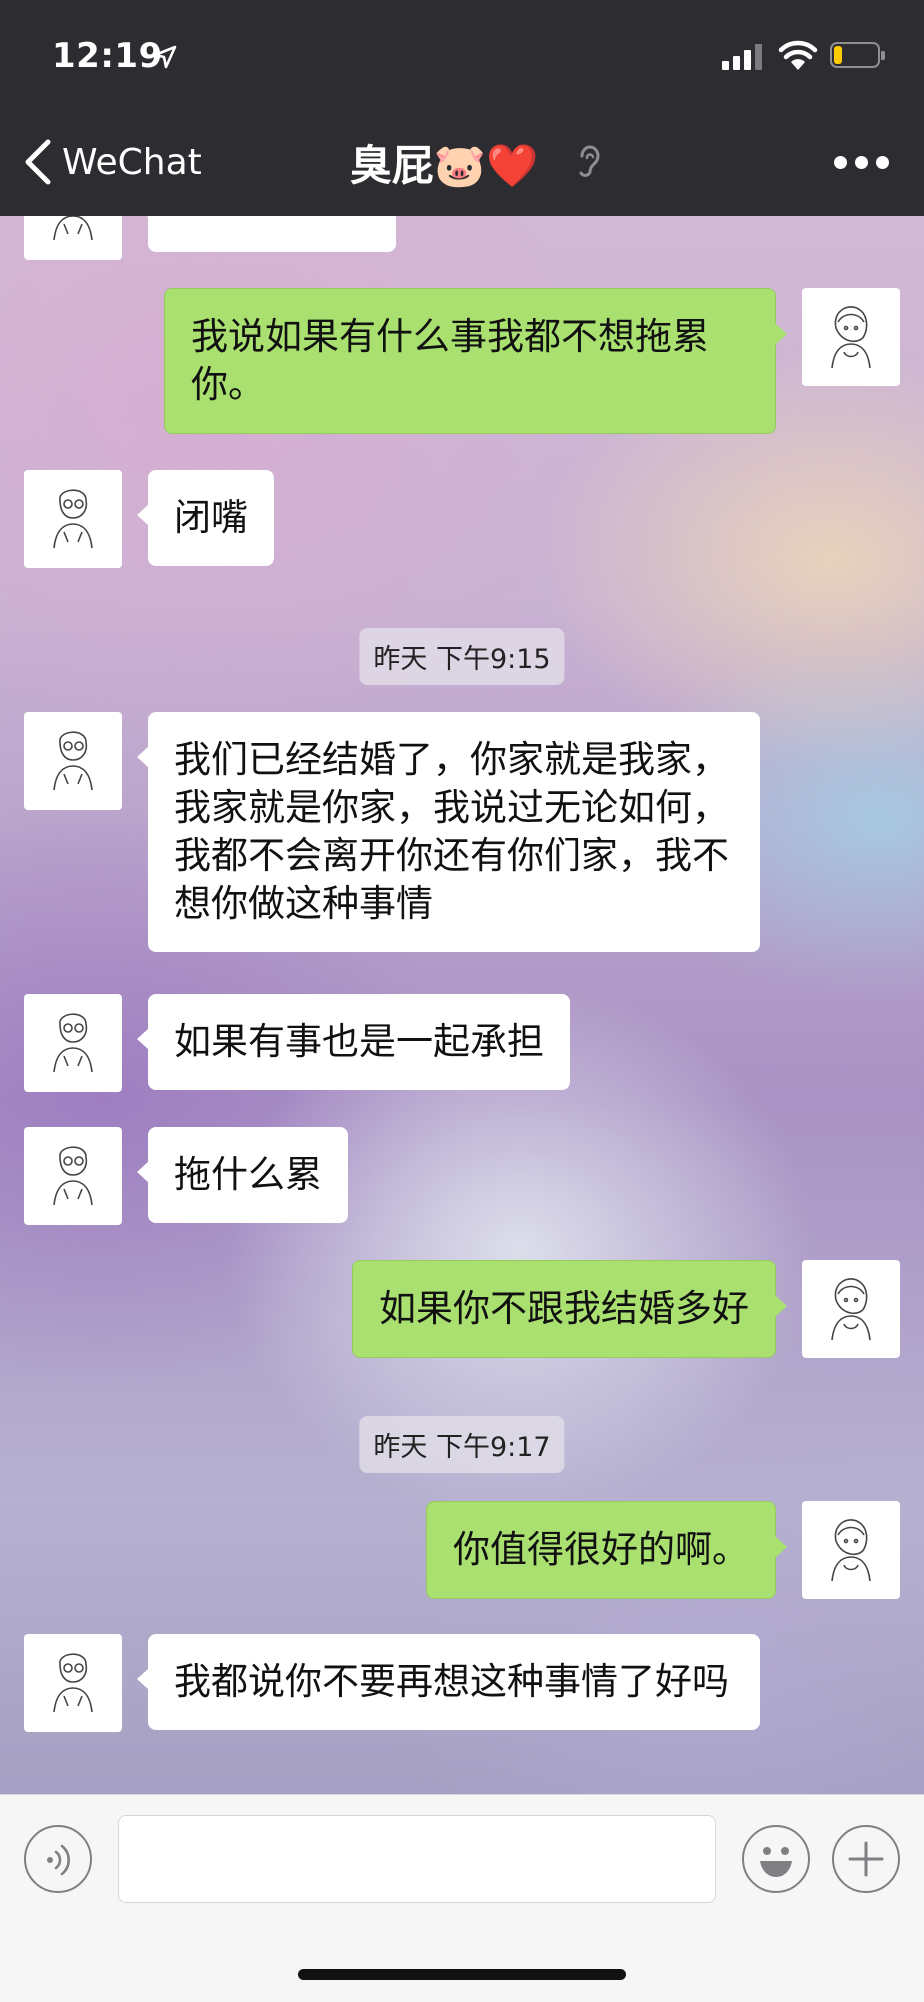  I want to click on cellular-signal-icon, so click(744, 57).